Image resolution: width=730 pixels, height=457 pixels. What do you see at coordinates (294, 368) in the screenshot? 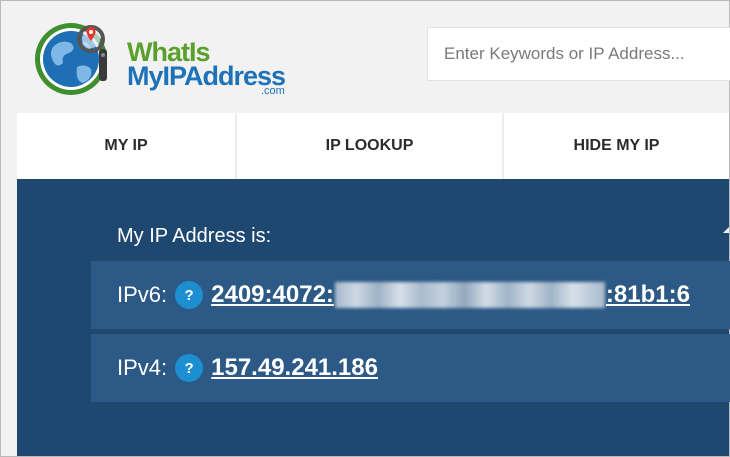
I see `ipv4-address-link: 157.49.241.186` at bounding box center [294, 368].